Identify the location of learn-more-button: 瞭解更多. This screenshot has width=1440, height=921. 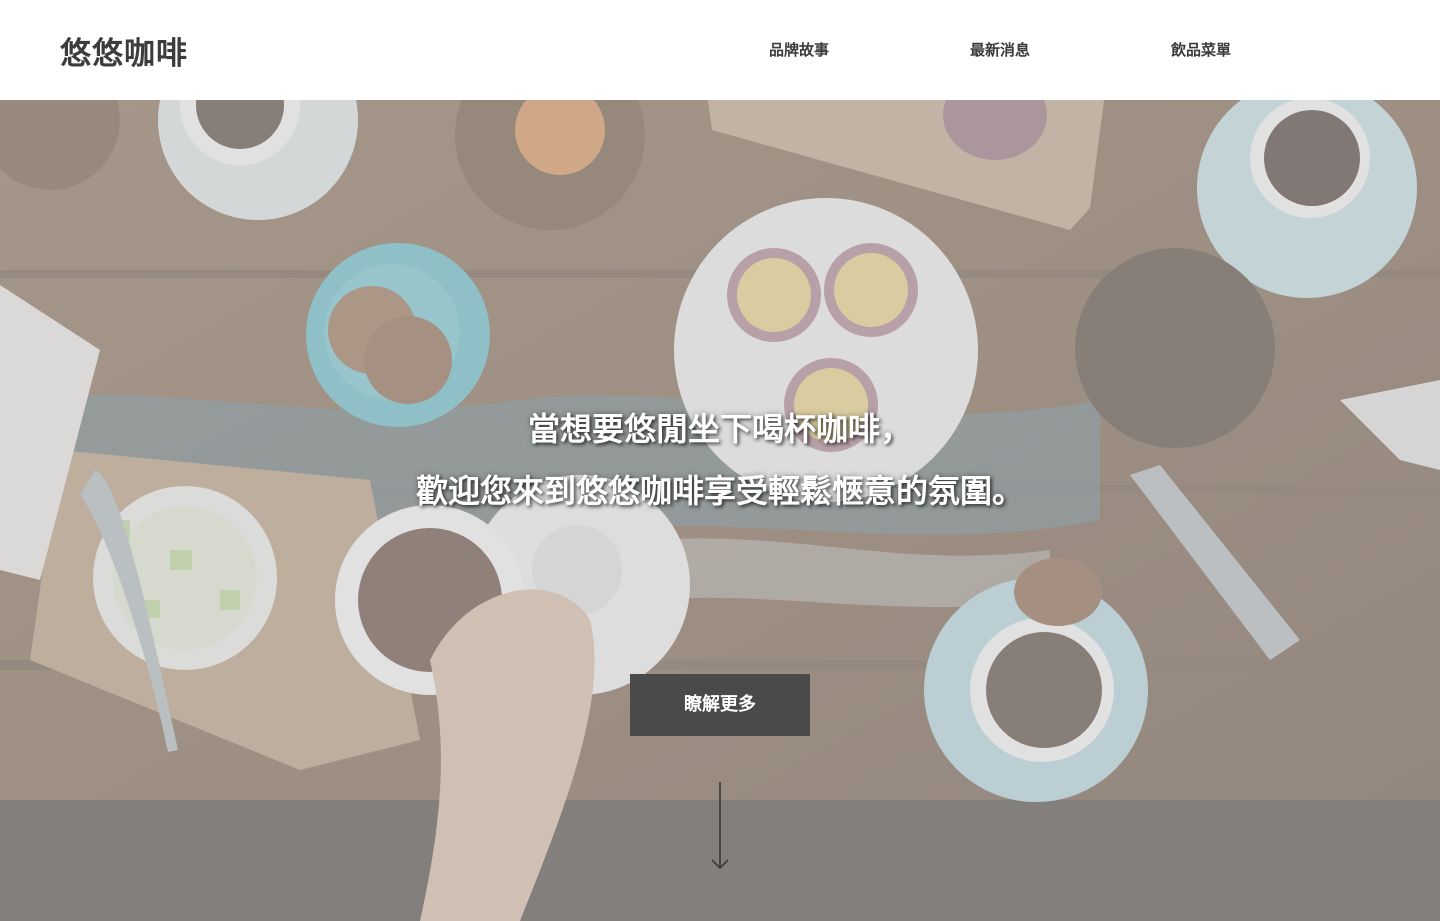
(720, 705).